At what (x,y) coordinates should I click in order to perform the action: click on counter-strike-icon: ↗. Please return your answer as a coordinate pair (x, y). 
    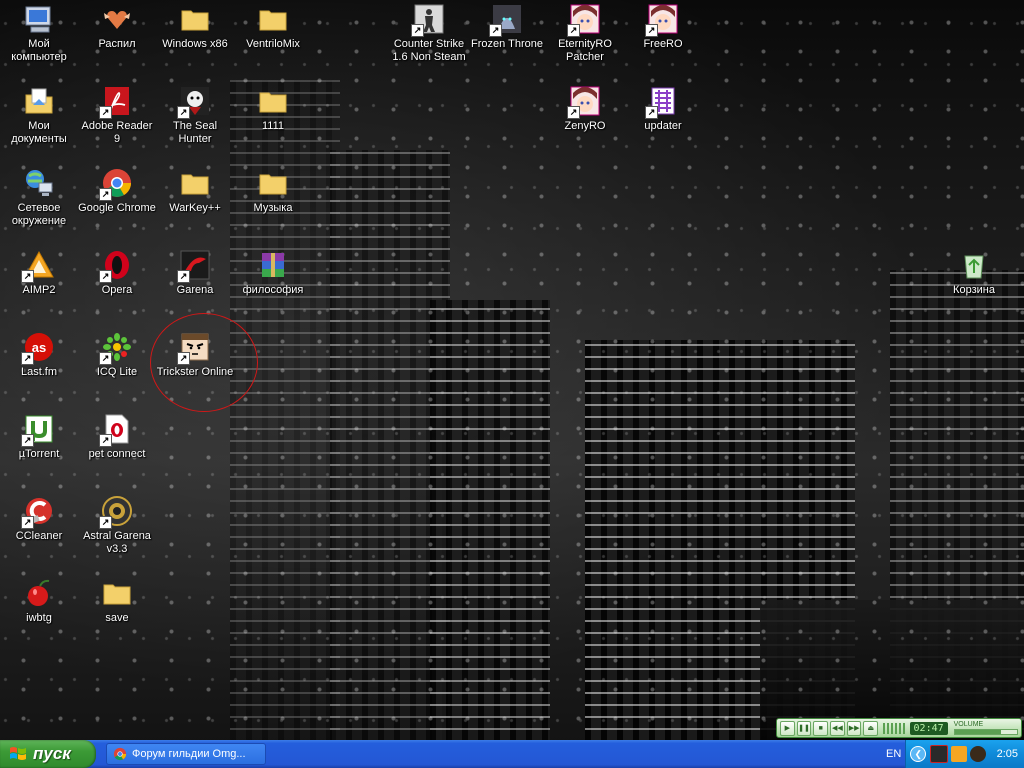
    Looking at the image, I should click on (428, 20).